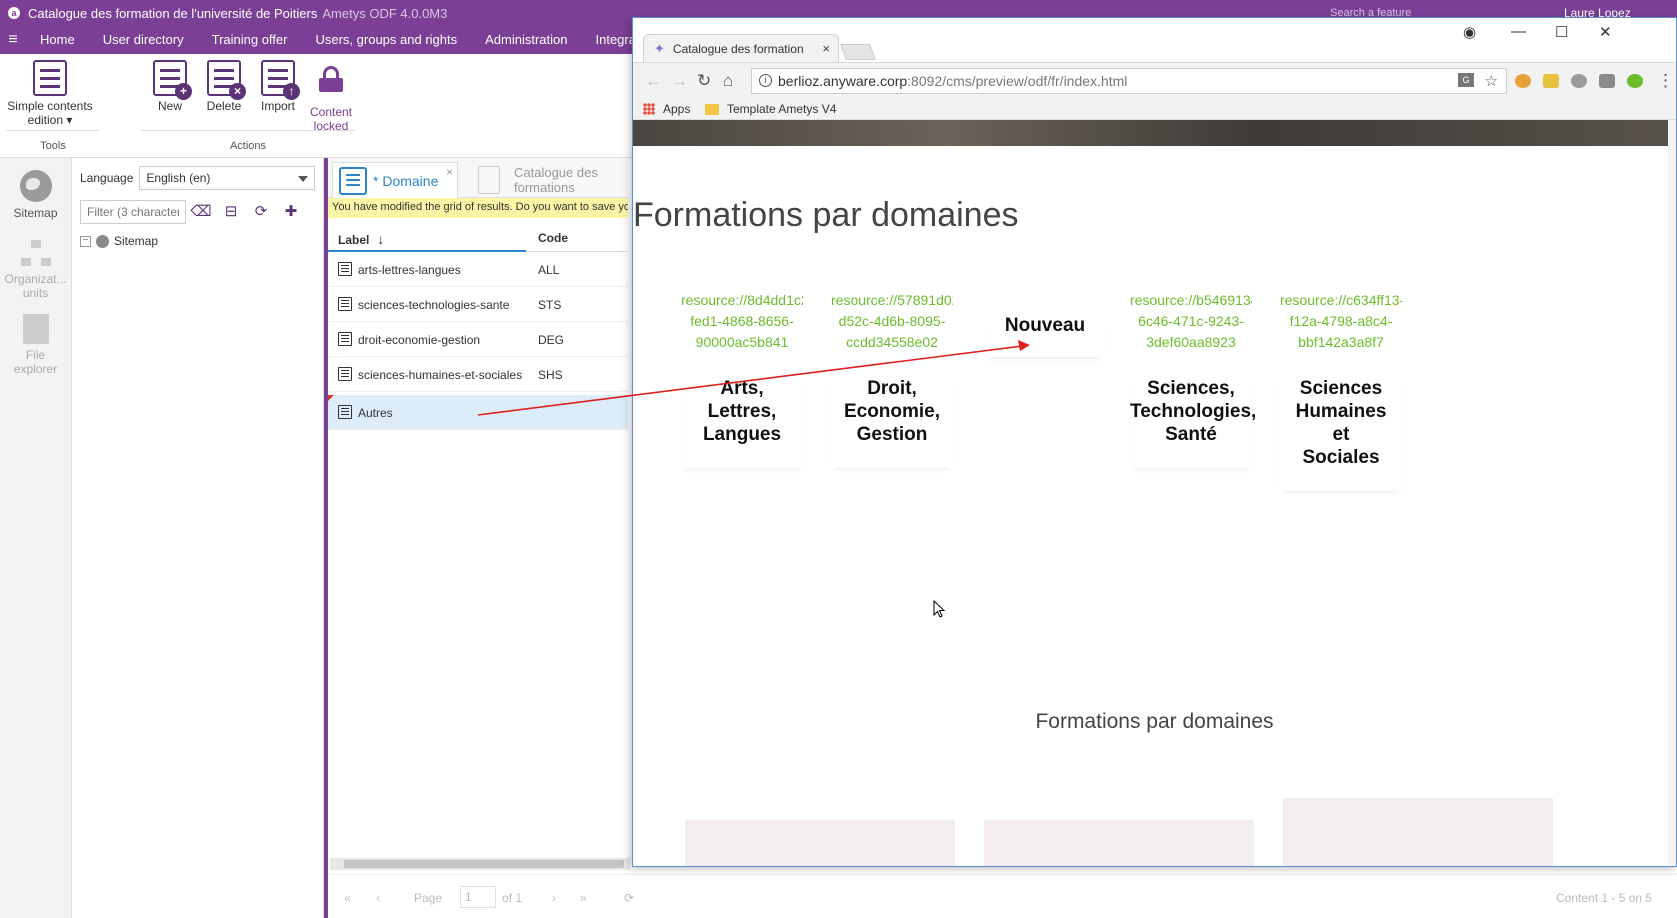 This screenshot has width=1677, height=918. Describe the element at coordinates (679, 81) in the screenshot. I see `forward-icon: →` at that location.